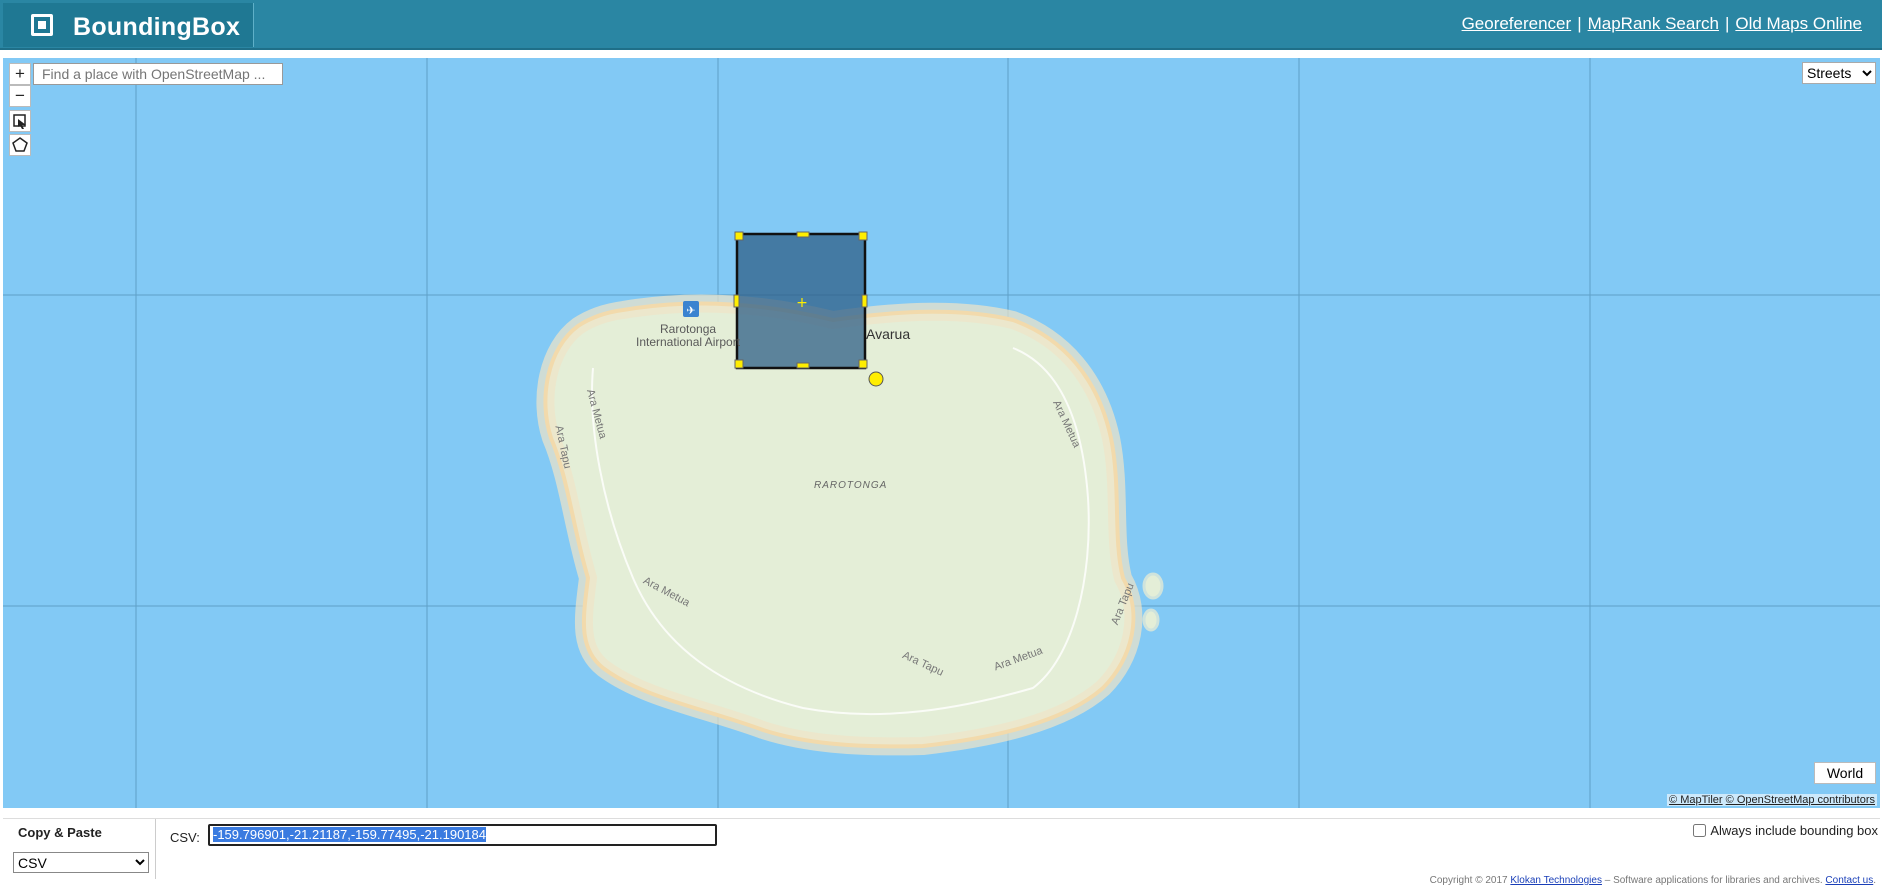 The height and width of the screenshot is (892, 1882). What do you see at coordinates (1849, 880) in the screenshot?
I see `contact-link: Contact us` at bounding box center [1849, 880].